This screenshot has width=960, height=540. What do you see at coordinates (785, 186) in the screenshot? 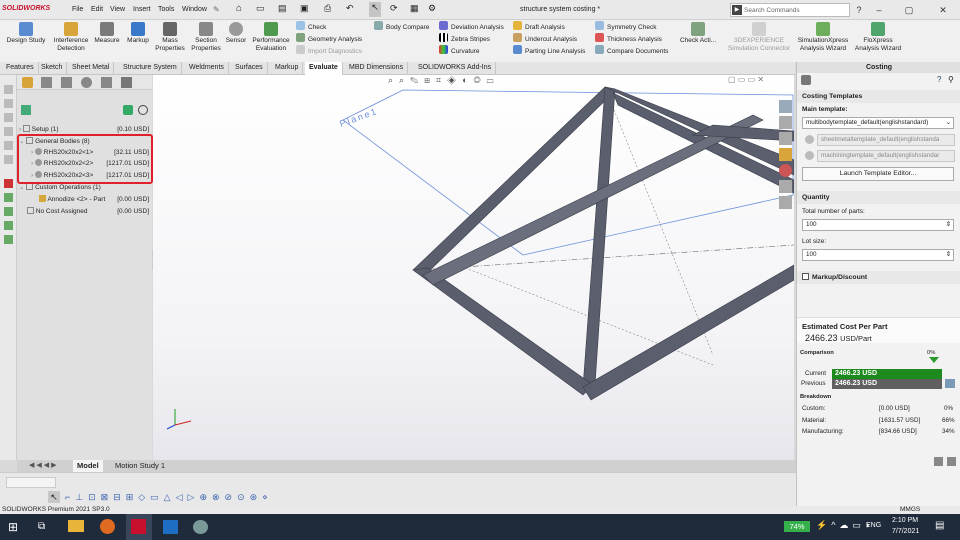
I see `custom-properties-icon` at bounding box center [785, 186].